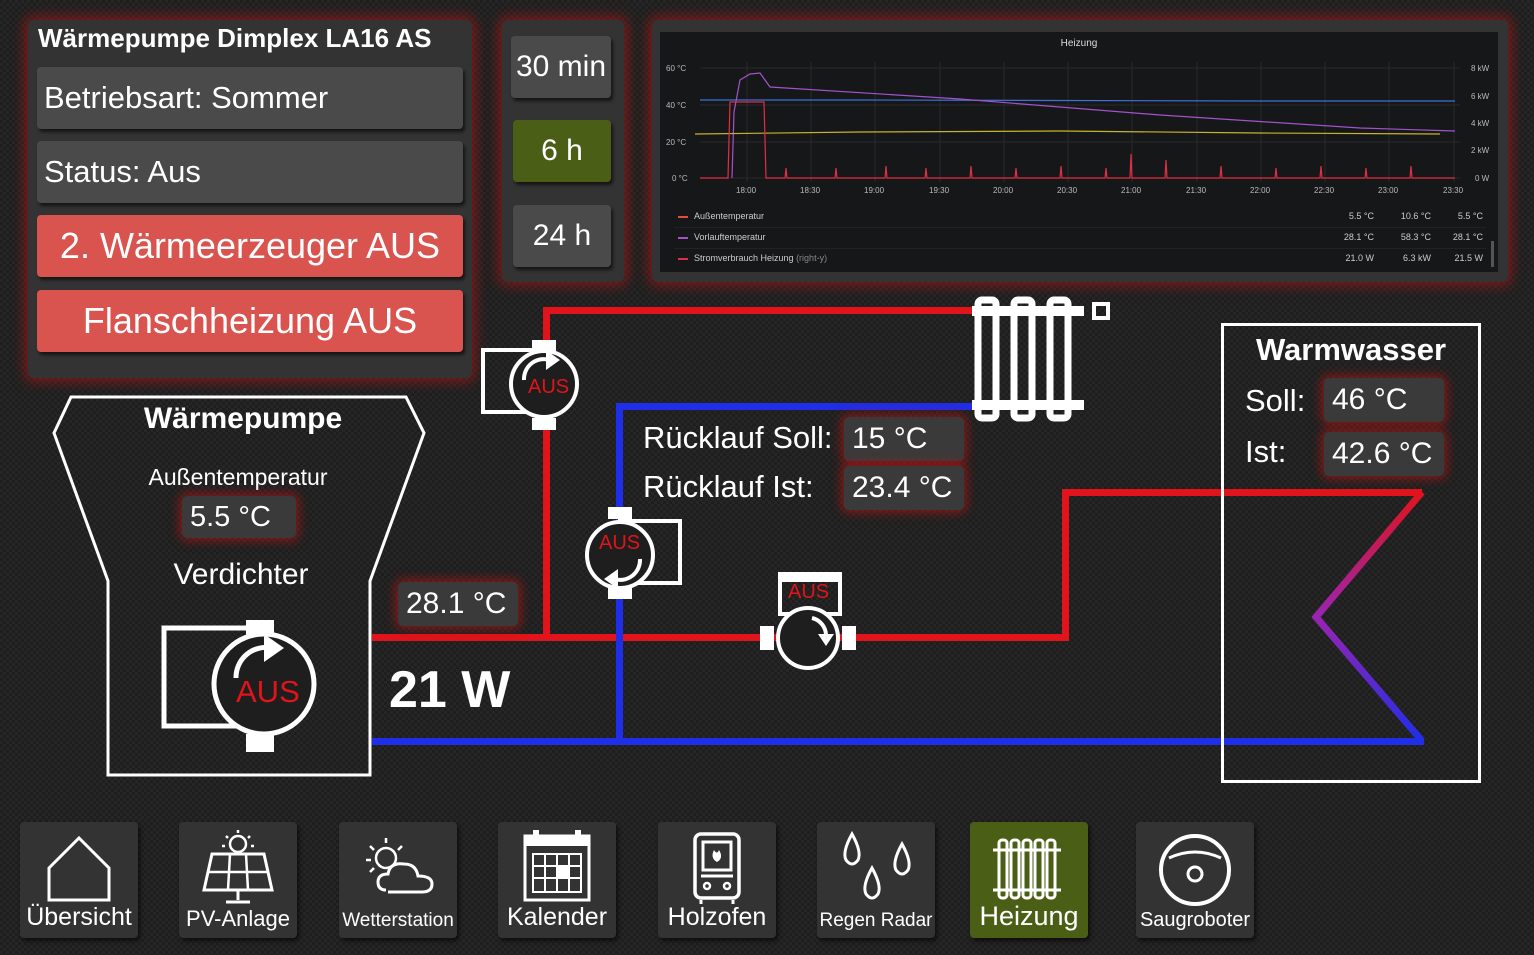 The height and width of the screenshot is (955, 1534). Describe the element at coordinates (1351, 349) in the screenshot. I see `warmwater-title: Warmwasser` at that location.